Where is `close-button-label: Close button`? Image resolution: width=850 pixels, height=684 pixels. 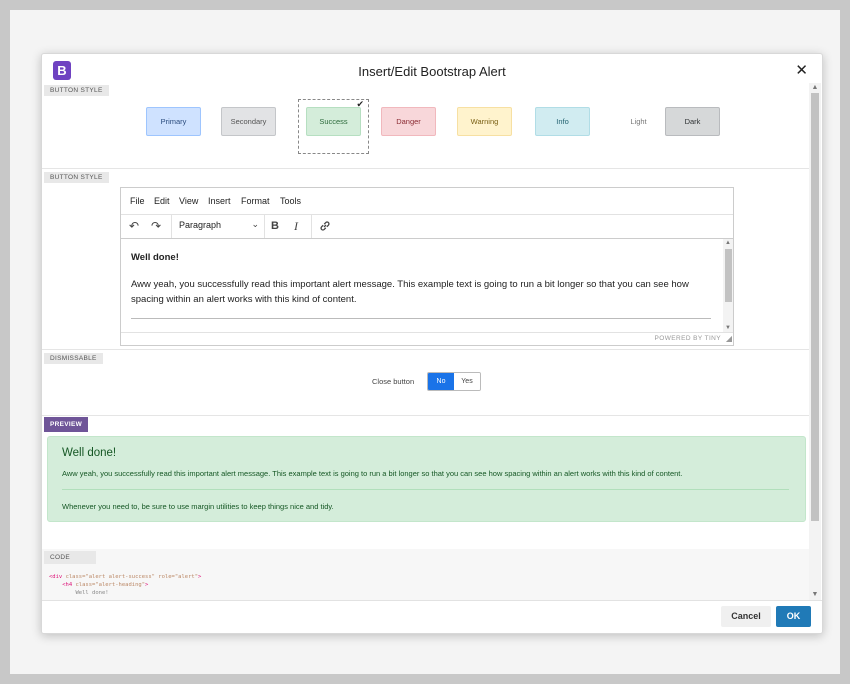 close-button-label: Close button is located at coordinates (393, 381).